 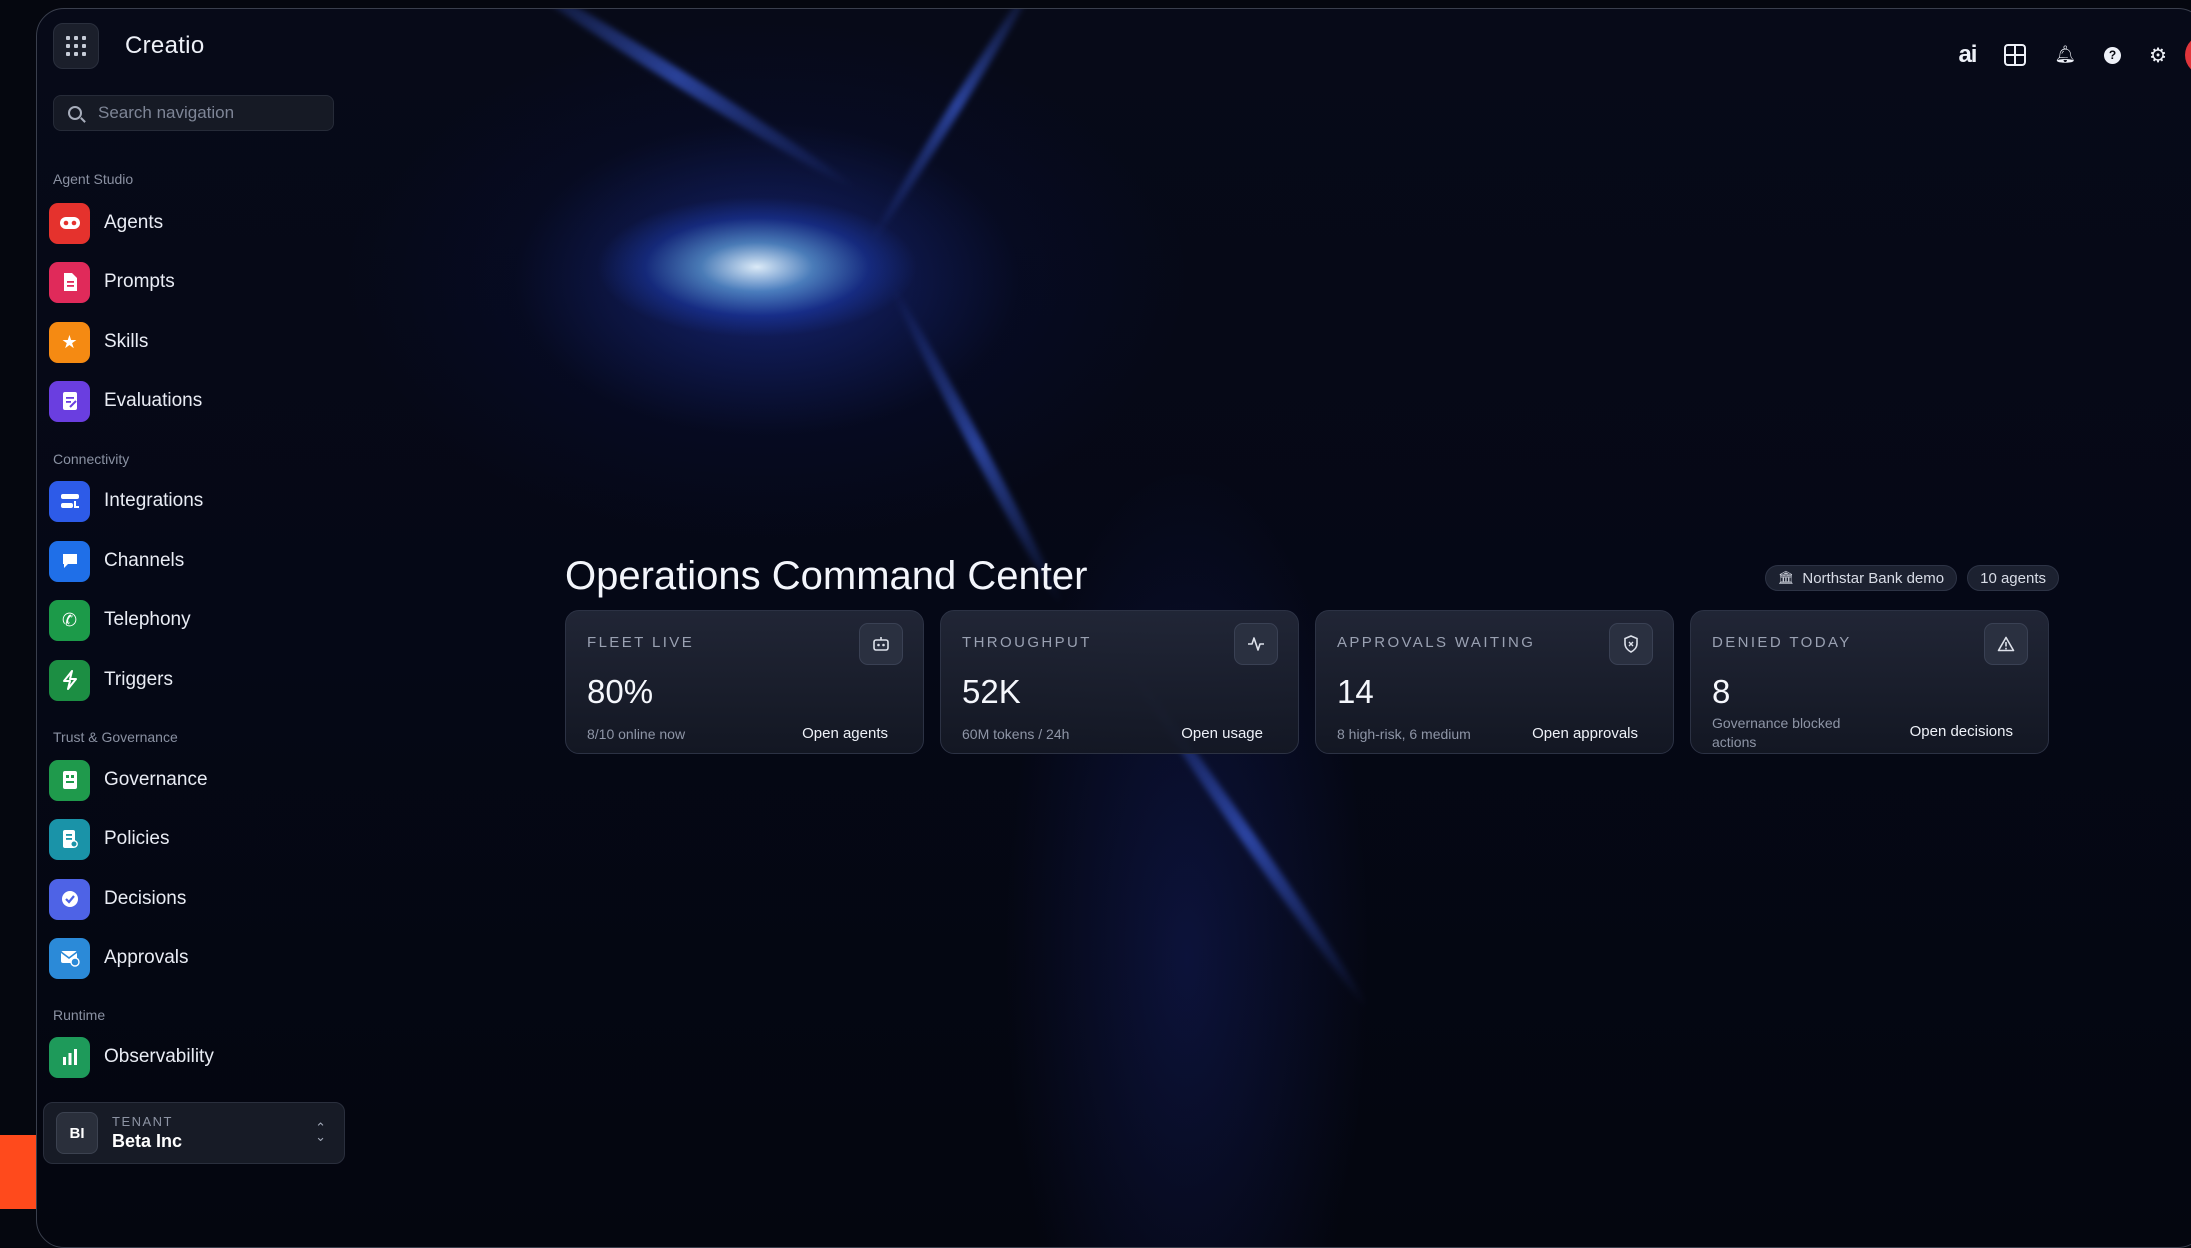 What do you see at coordinates (194, 899) in the screenshot?
I see `sidebar-item-decisions: Decisions` at bounding box center [194, 899].